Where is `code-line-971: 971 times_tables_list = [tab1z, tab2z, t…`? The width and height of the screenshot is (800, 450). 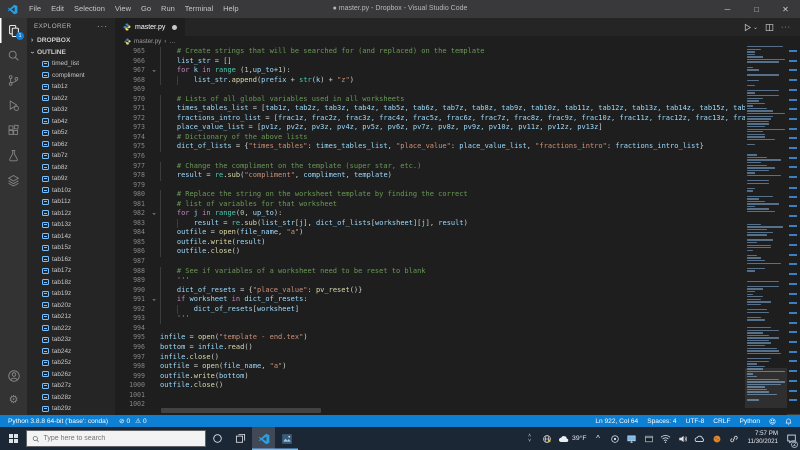
code-line-971: 971 times_tables_list = [tab1z, tab2z, t… is located at coordinates (430, 109).